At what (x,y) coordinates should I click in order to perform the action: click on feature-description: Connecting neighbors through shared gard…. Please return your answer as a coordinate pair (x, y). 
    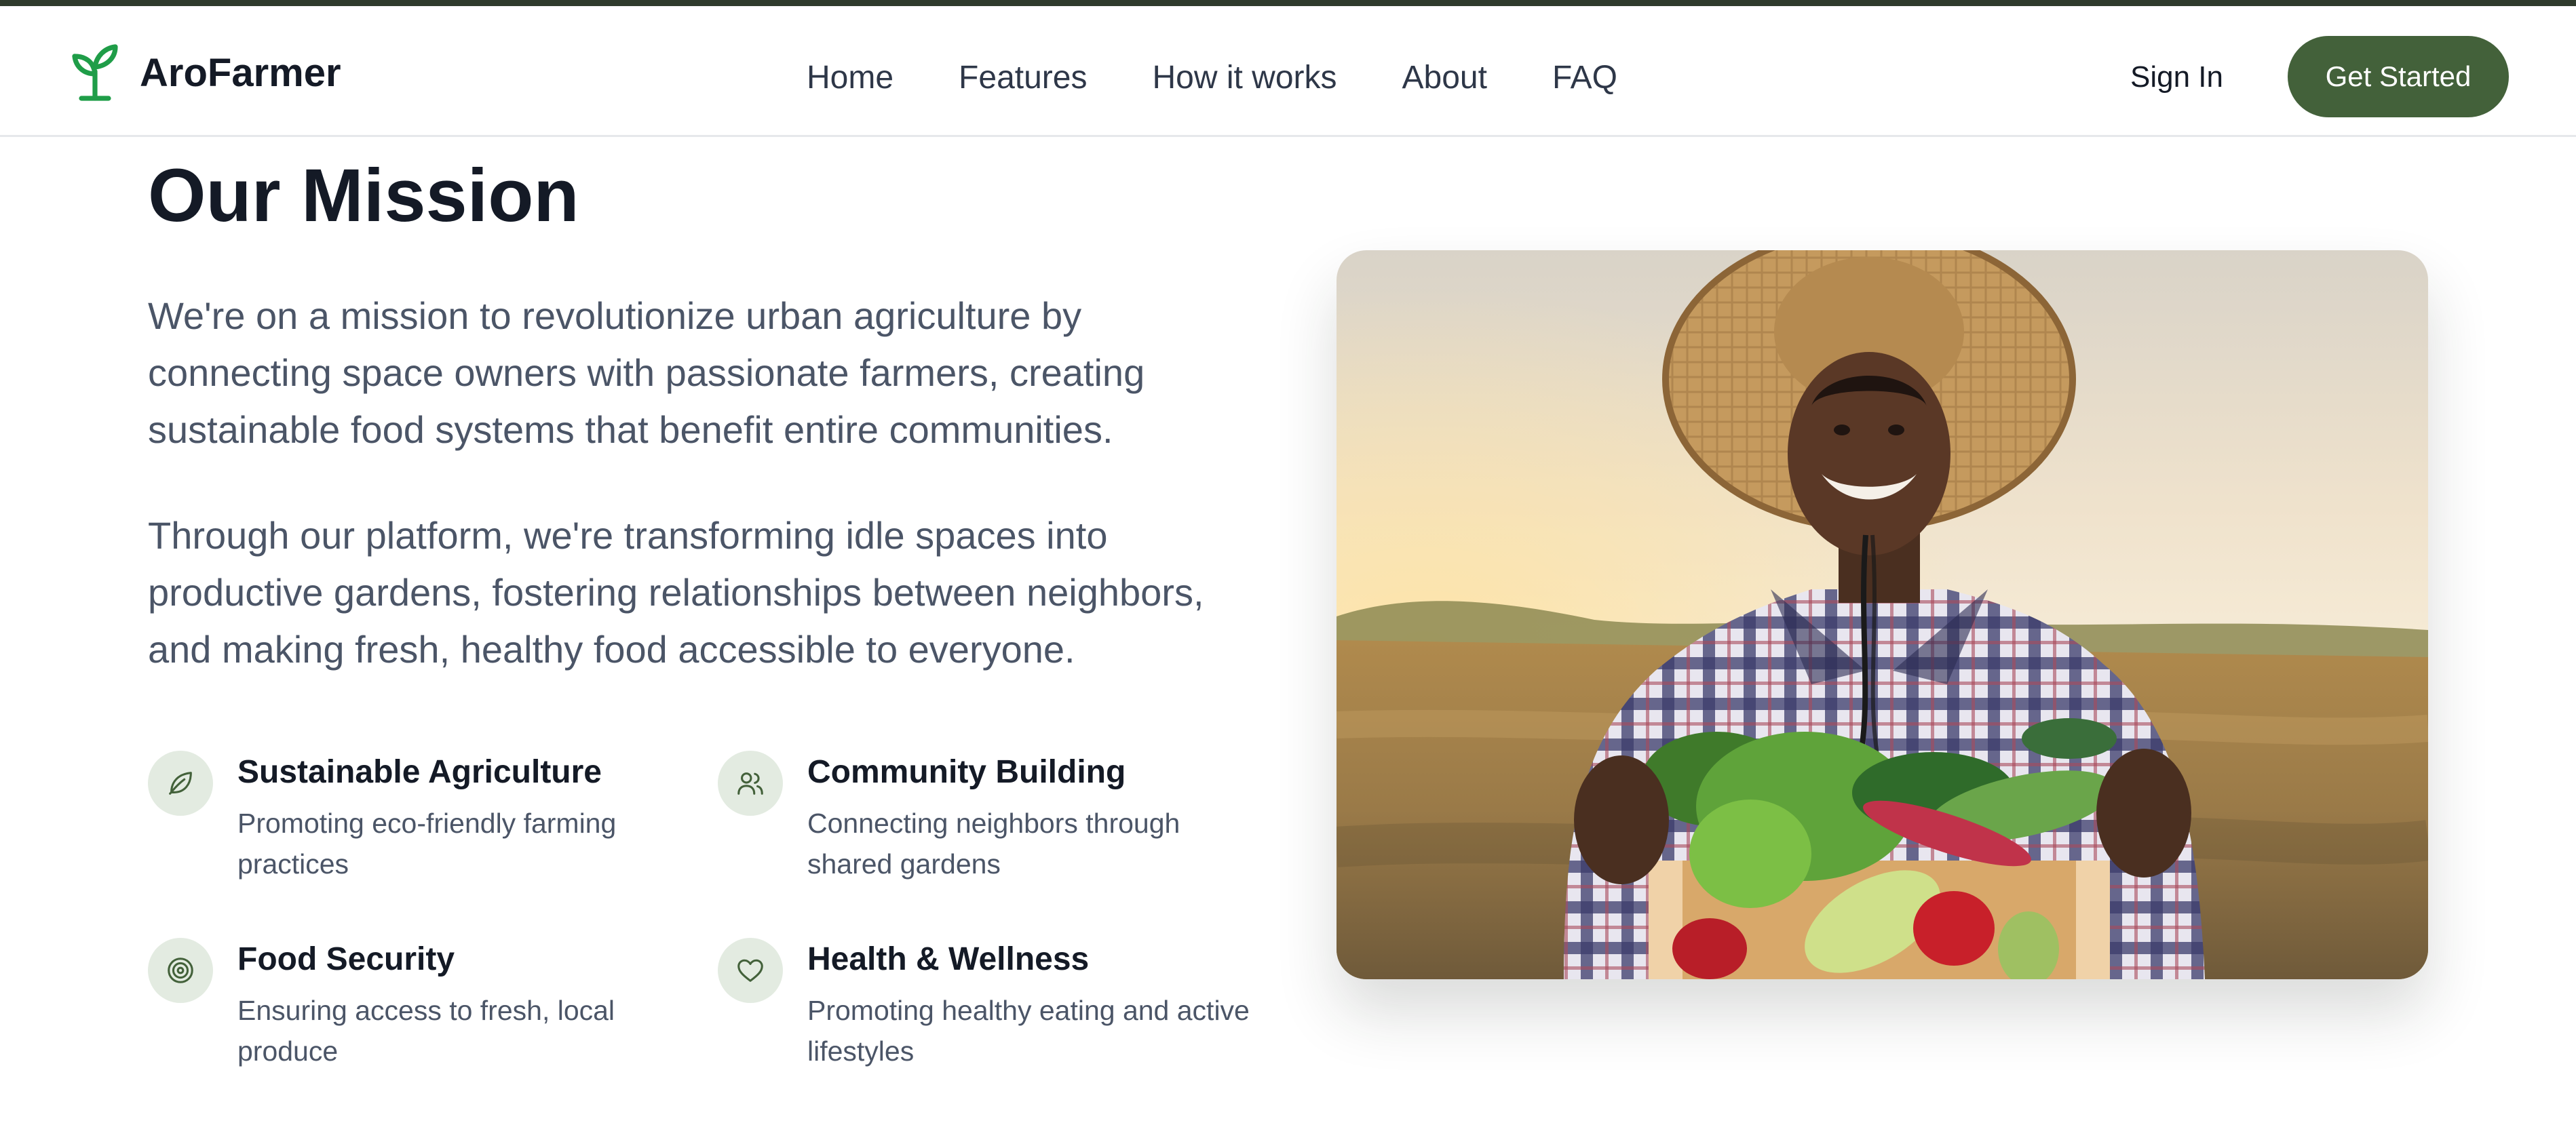
    Looking at the image, I should click on (993, 844).